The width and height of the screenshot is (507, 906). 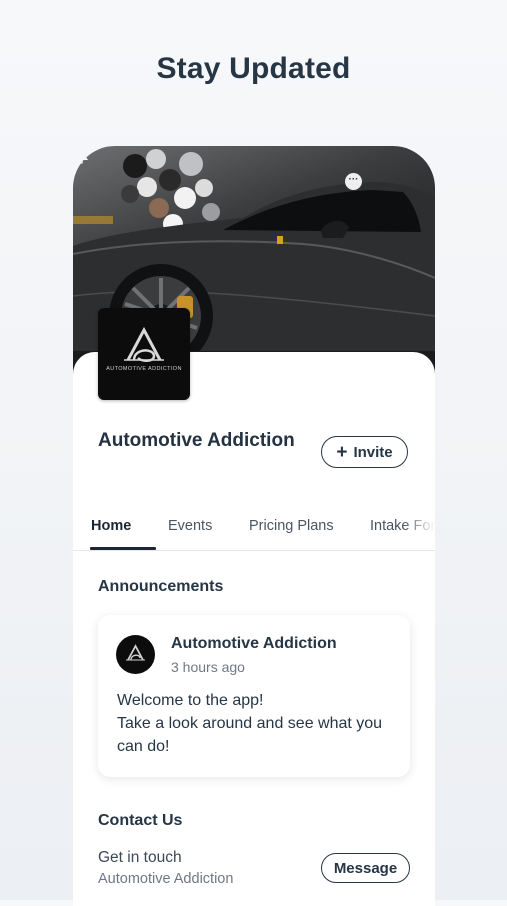 What do you see at coordinates (190, 526) in the screenshot?
I see `tab-events: Events` at bounding box center [190, 526].